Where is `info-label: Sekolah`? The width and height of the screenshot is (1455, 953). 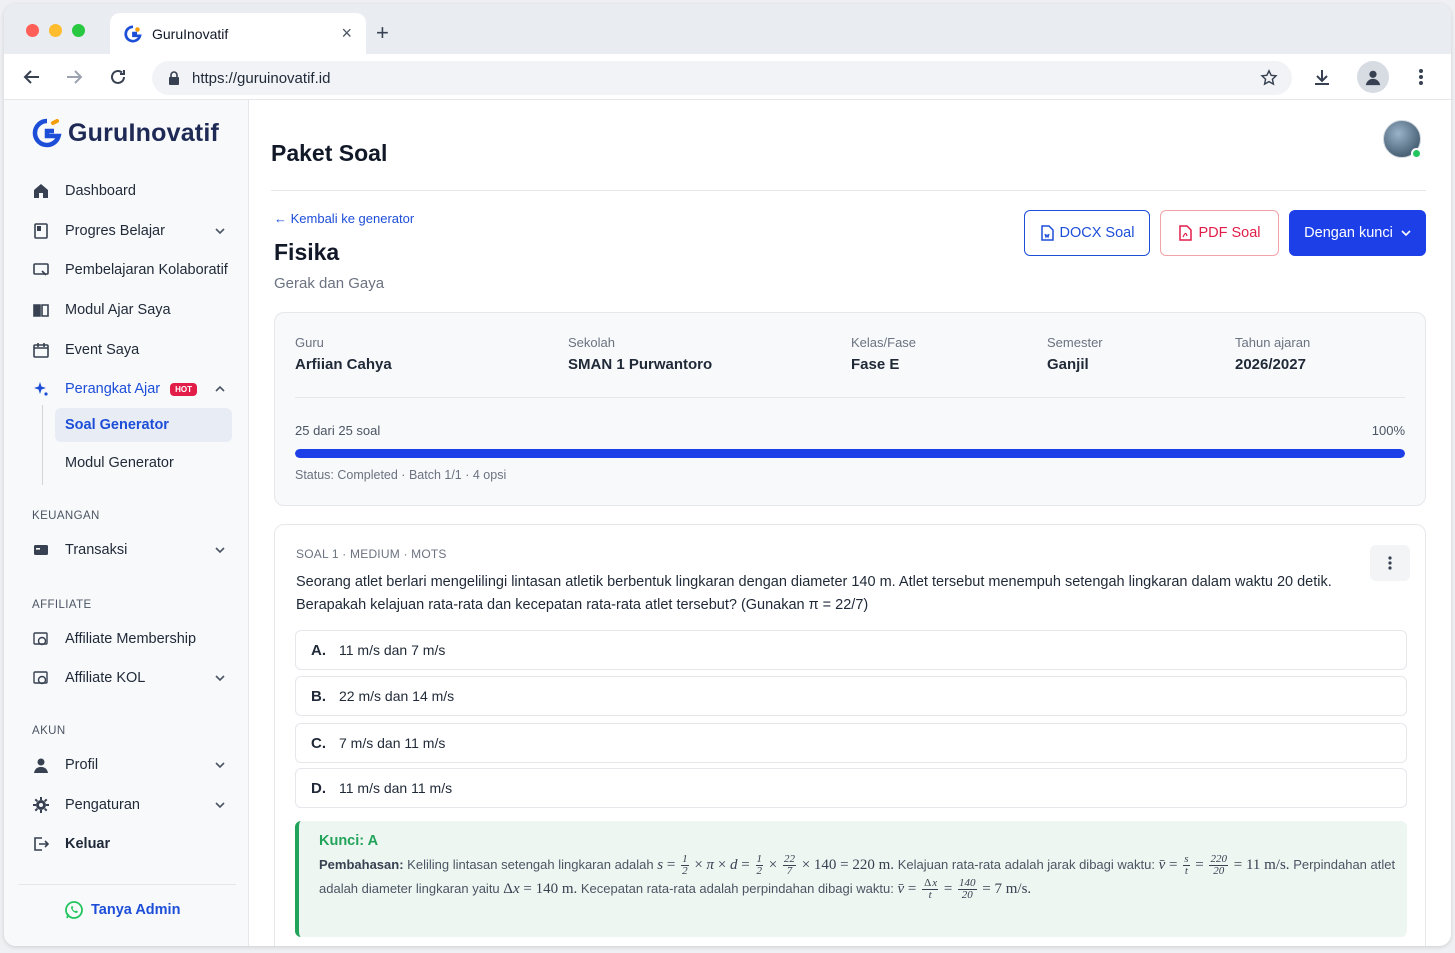 info-label: Sekolah is located at coordinates (591, 342).